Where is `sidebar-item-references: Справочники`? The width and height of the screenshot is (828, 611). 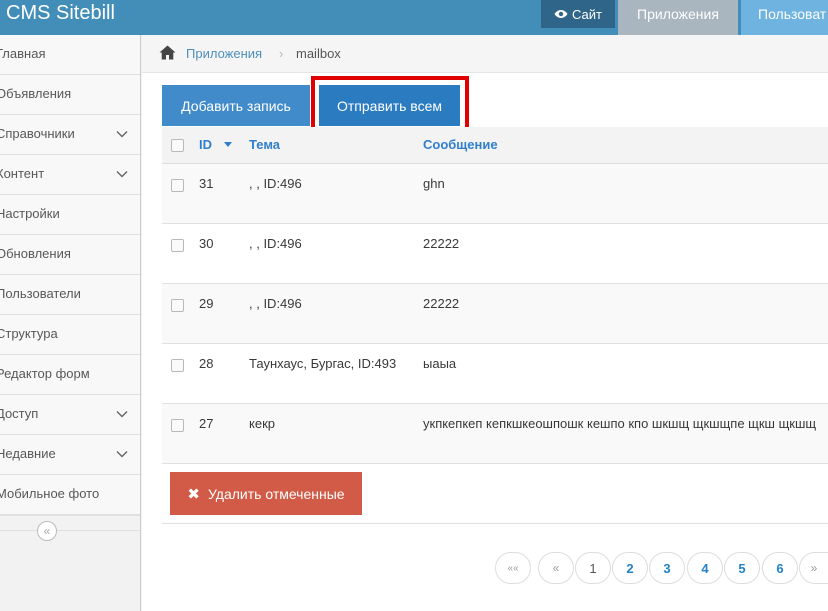 sidebar-item-references: Справочники is located at coordinates (70, 135).